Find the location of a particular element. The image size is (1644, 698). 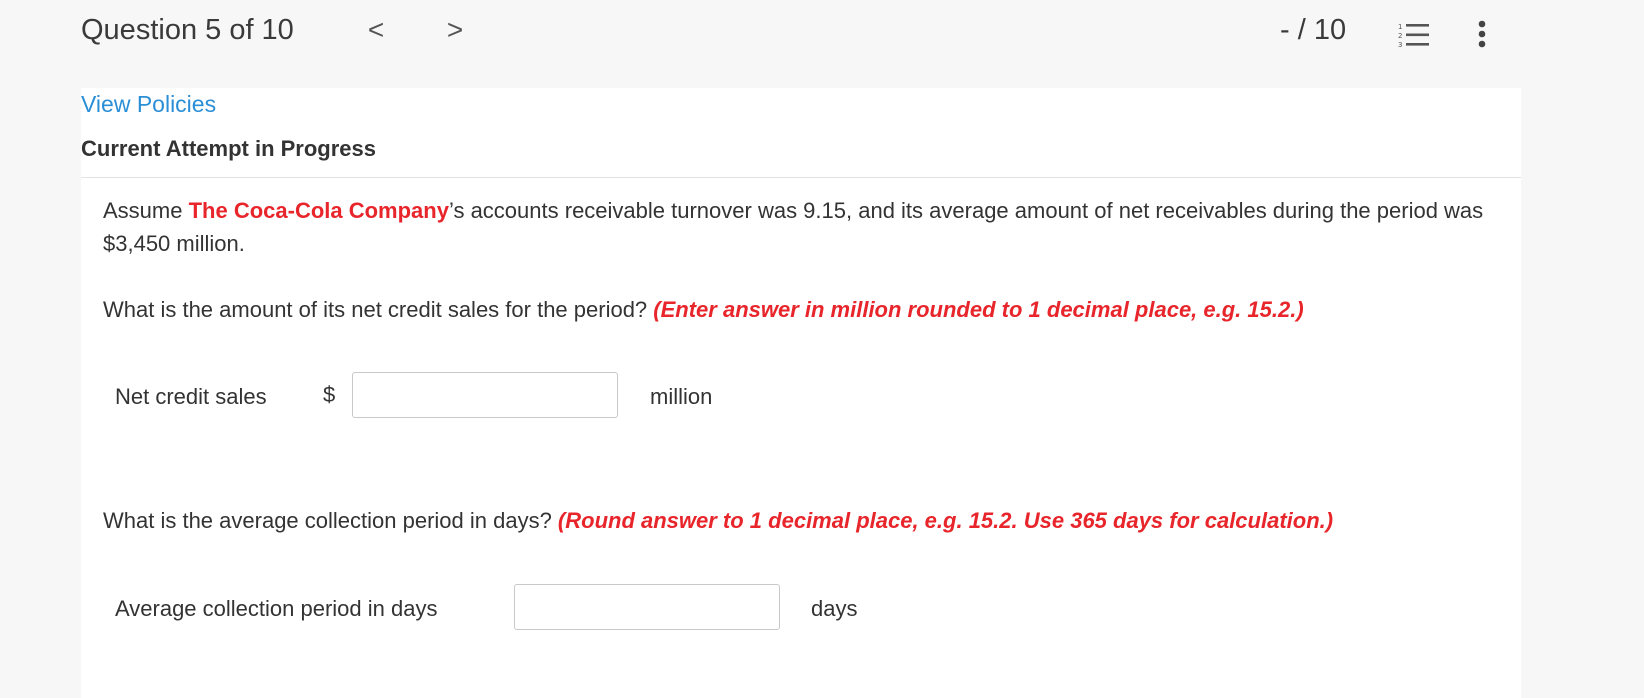

collection-period-label: Average collection period in days is located at coordinates (276, 608).